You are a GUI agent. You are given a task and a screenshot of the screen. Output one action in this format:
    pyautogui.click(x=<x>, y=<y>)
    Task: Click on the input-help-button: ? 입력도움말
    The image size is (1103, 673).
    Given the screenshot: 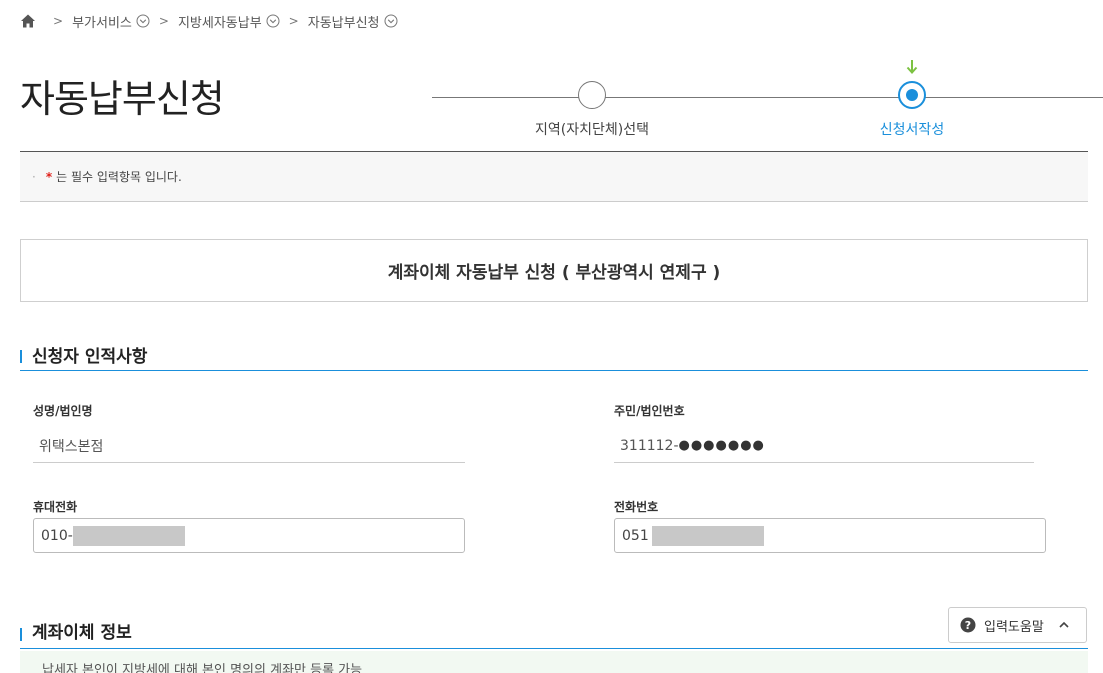 What is the action you would take?
    pyautogui.click(x=1017, y=625)
    